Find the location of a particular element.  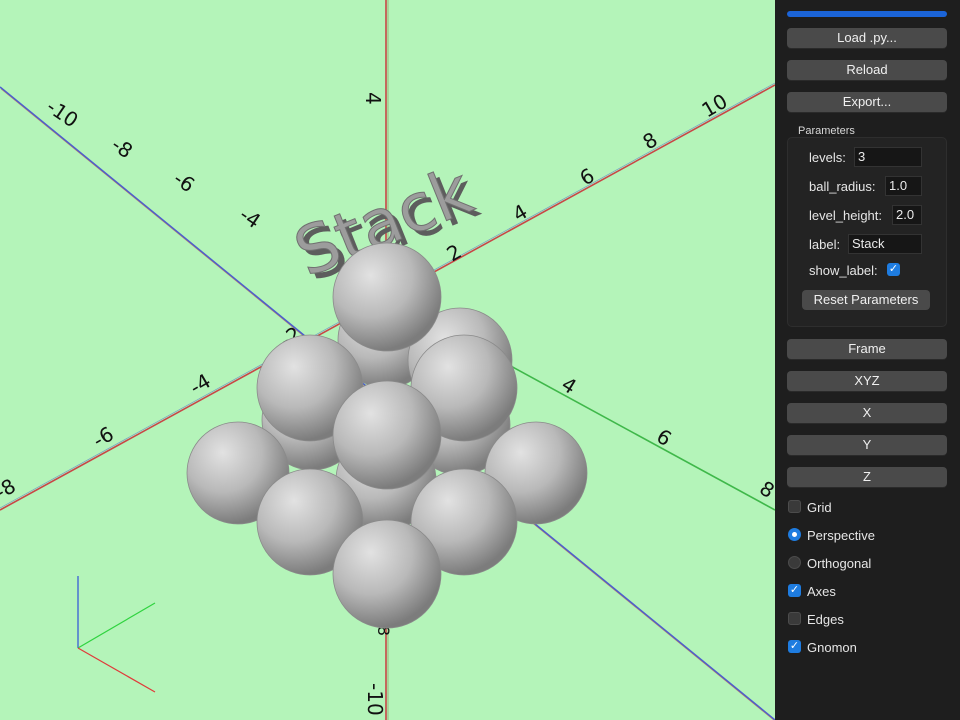

perspective-label: Perspective is located at coordinates (841, 535).